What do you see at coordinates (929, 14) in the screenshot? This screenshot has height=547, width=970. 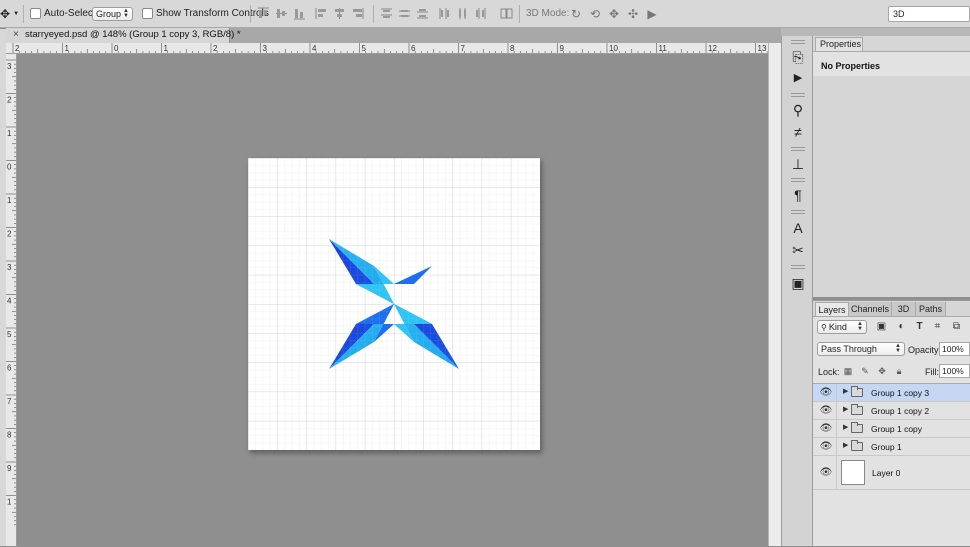 I see `workspace-switcher: 3D` at bounding box center [929, 14].